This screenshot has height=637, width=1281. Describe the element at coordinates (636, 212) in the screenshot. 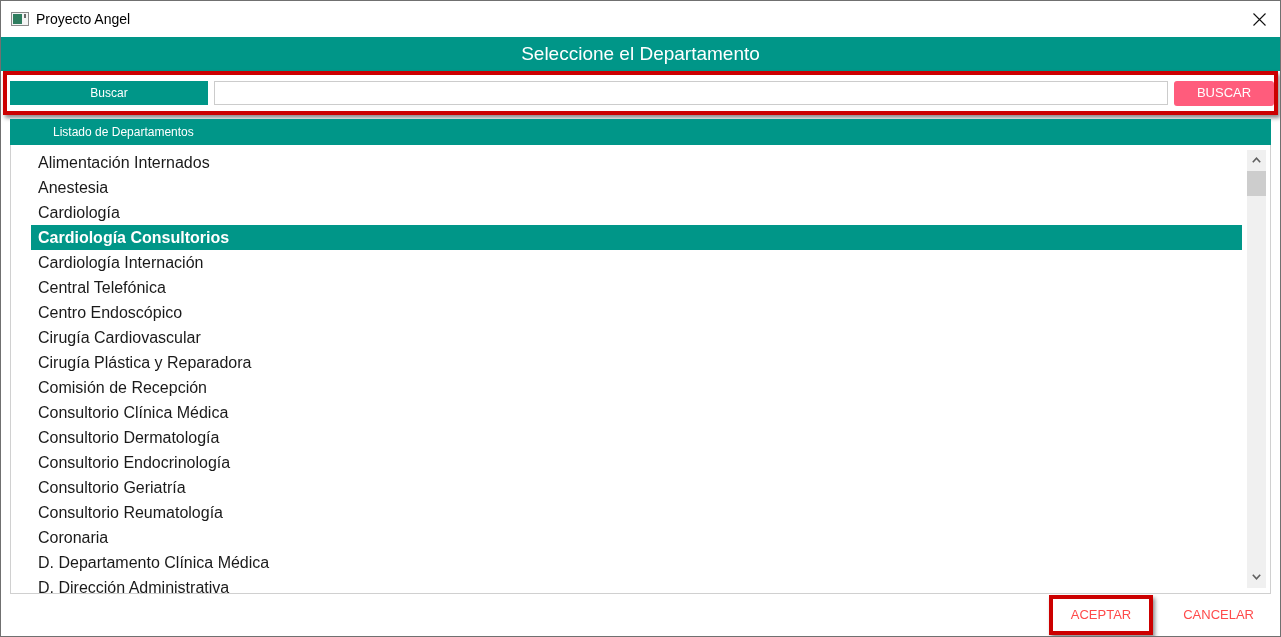

I see `department-item: Cardiología` at that location.